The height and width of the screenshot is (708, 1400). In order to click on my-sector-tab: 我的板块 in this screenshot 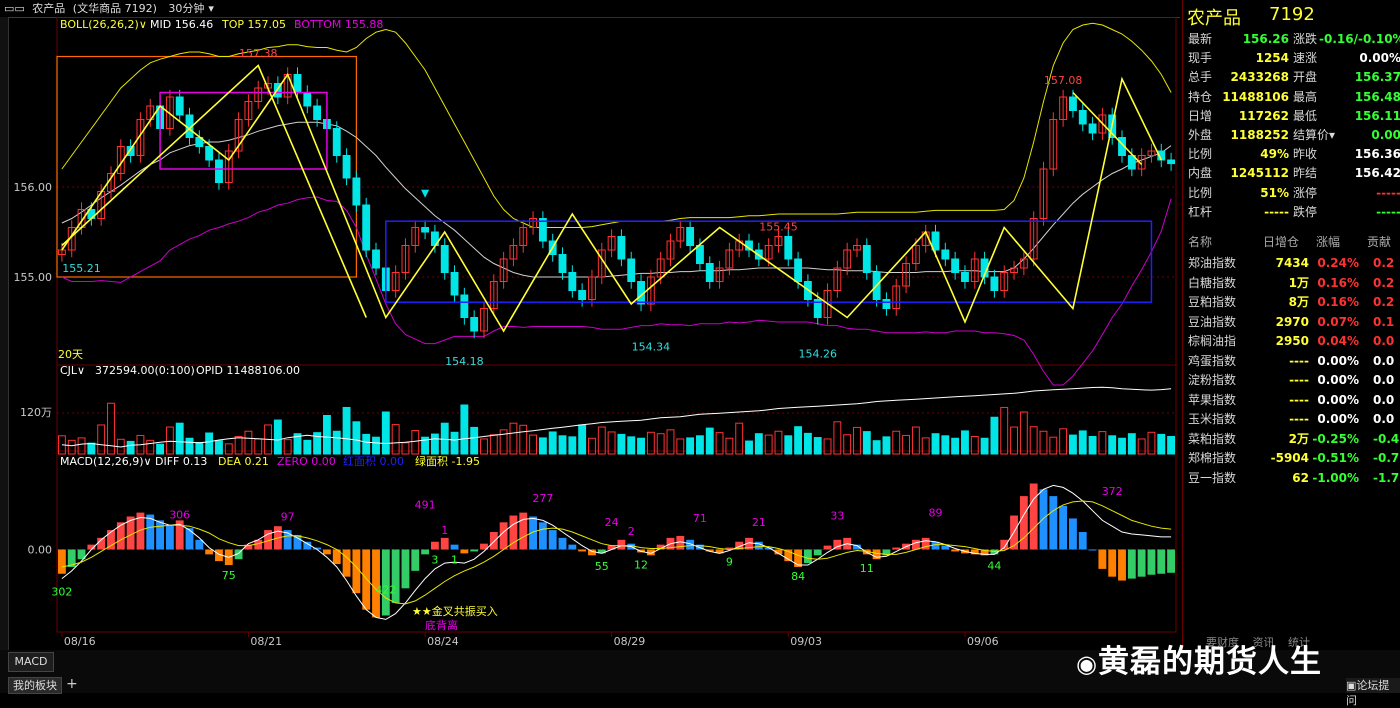, I will do `click(35, 685)`.